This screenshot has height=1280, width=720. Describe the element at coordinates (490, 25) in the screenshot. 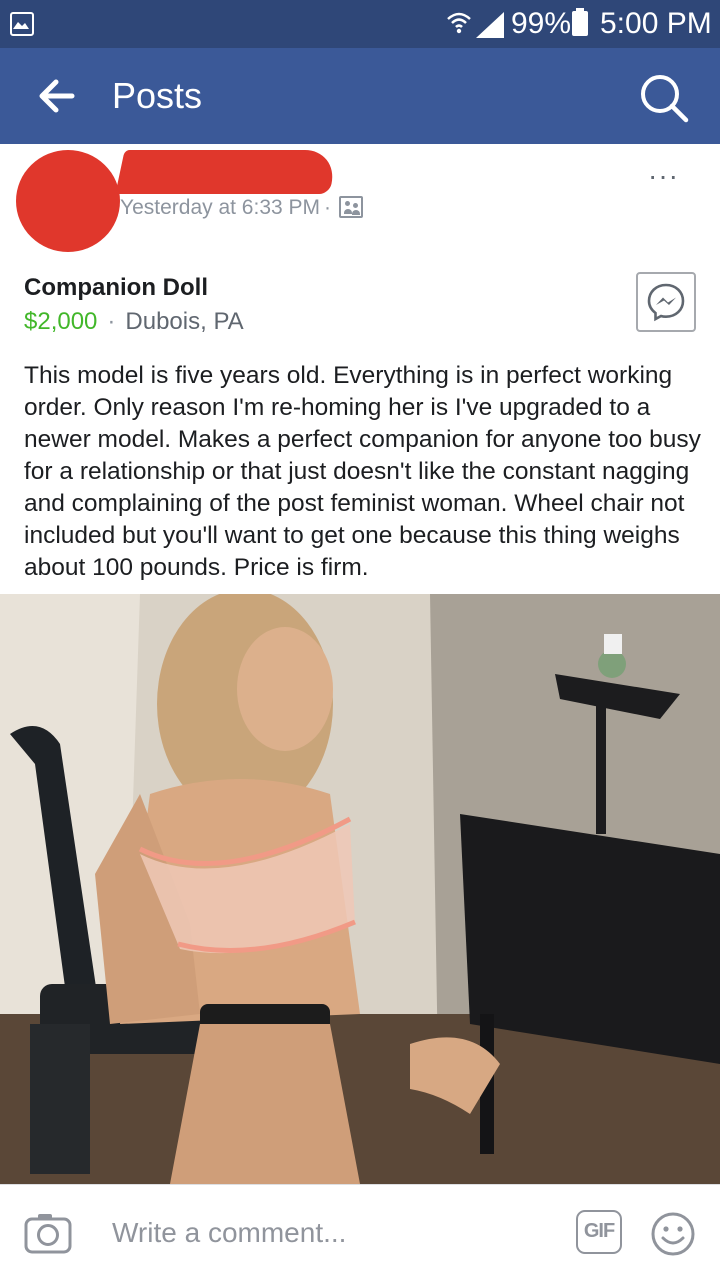

I see `signal-icon` at that location.